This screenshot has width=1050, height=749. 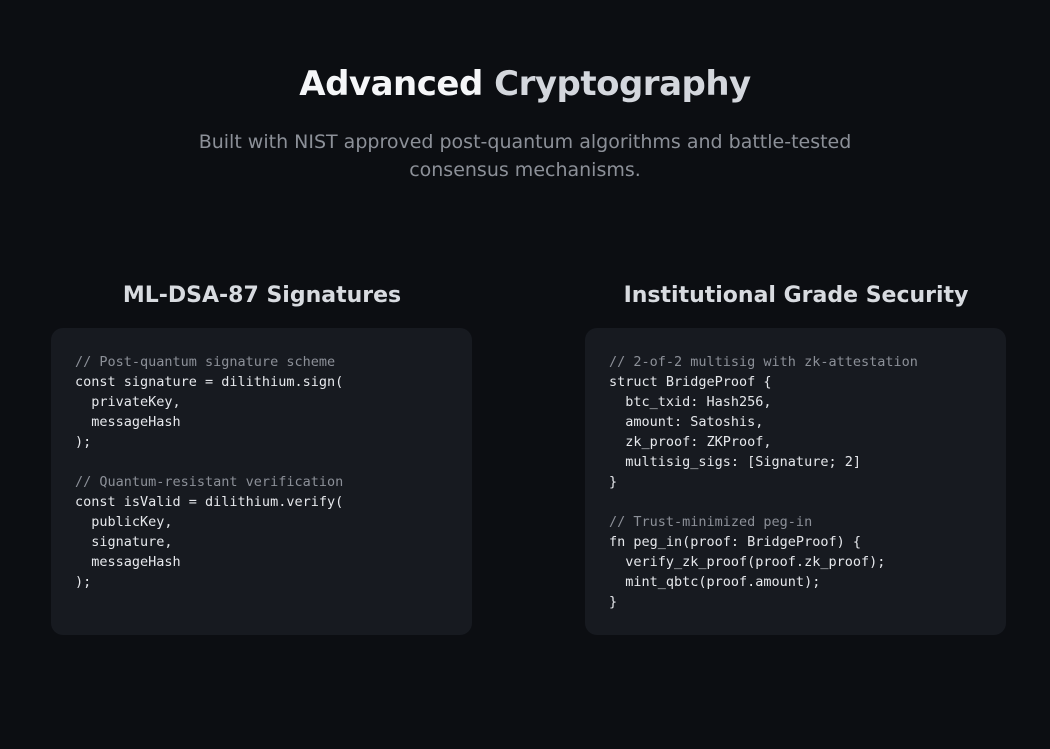 What do you see at coordinates (209, 382) in the screenshot?
I see `code-line: const signature = dilithium.sign(` at bounding box center [209, 382].